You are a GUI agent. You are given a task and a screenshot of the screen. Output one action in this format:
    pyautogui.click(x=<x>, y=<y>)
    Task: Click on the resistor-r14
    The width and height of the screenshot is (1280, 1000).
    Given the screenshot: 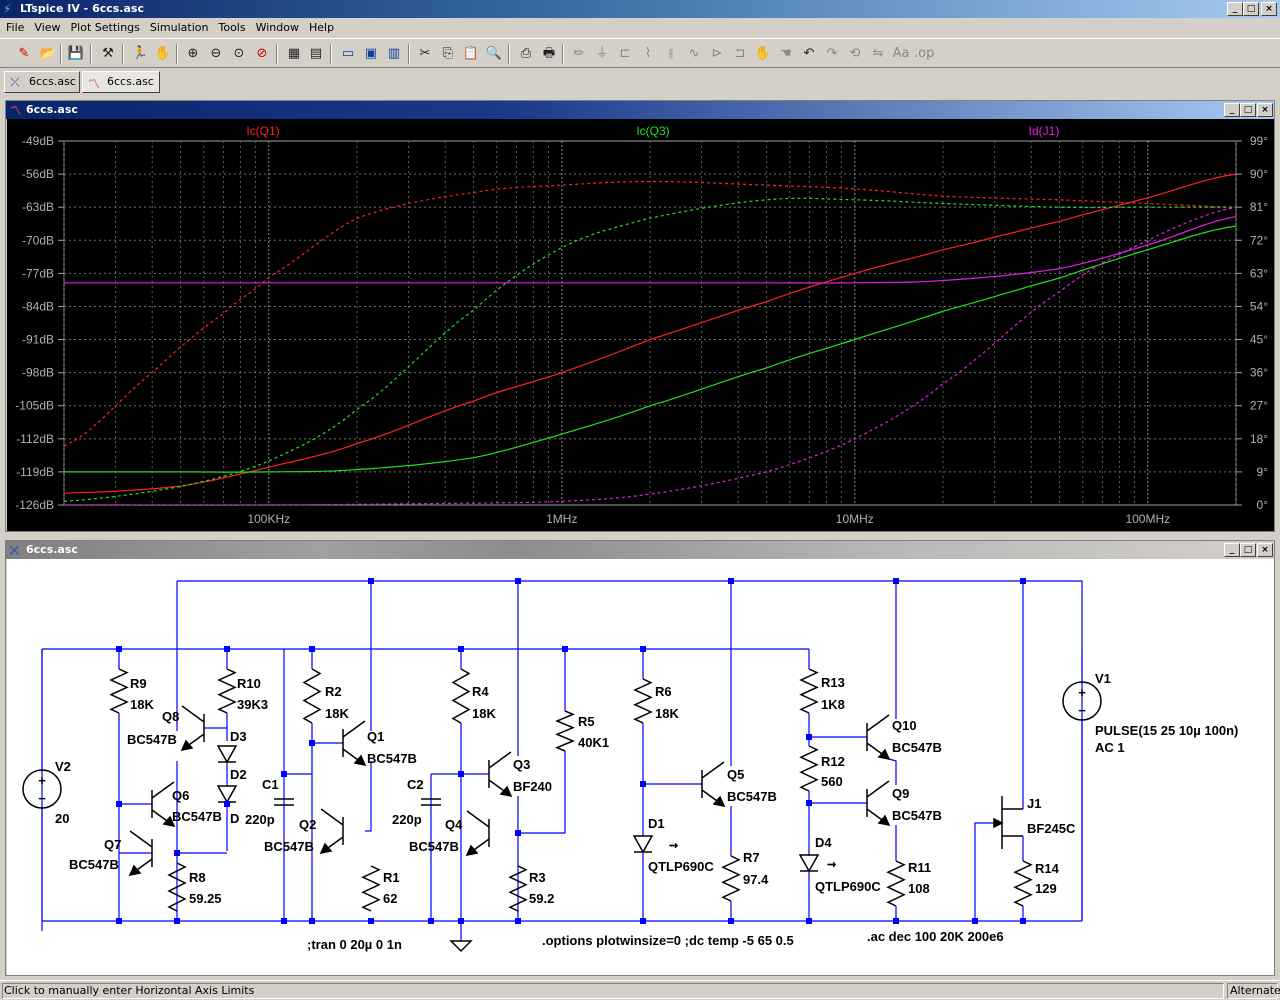 What is the action you would take?
    pyautogui.click(x=1023, y=883)
    